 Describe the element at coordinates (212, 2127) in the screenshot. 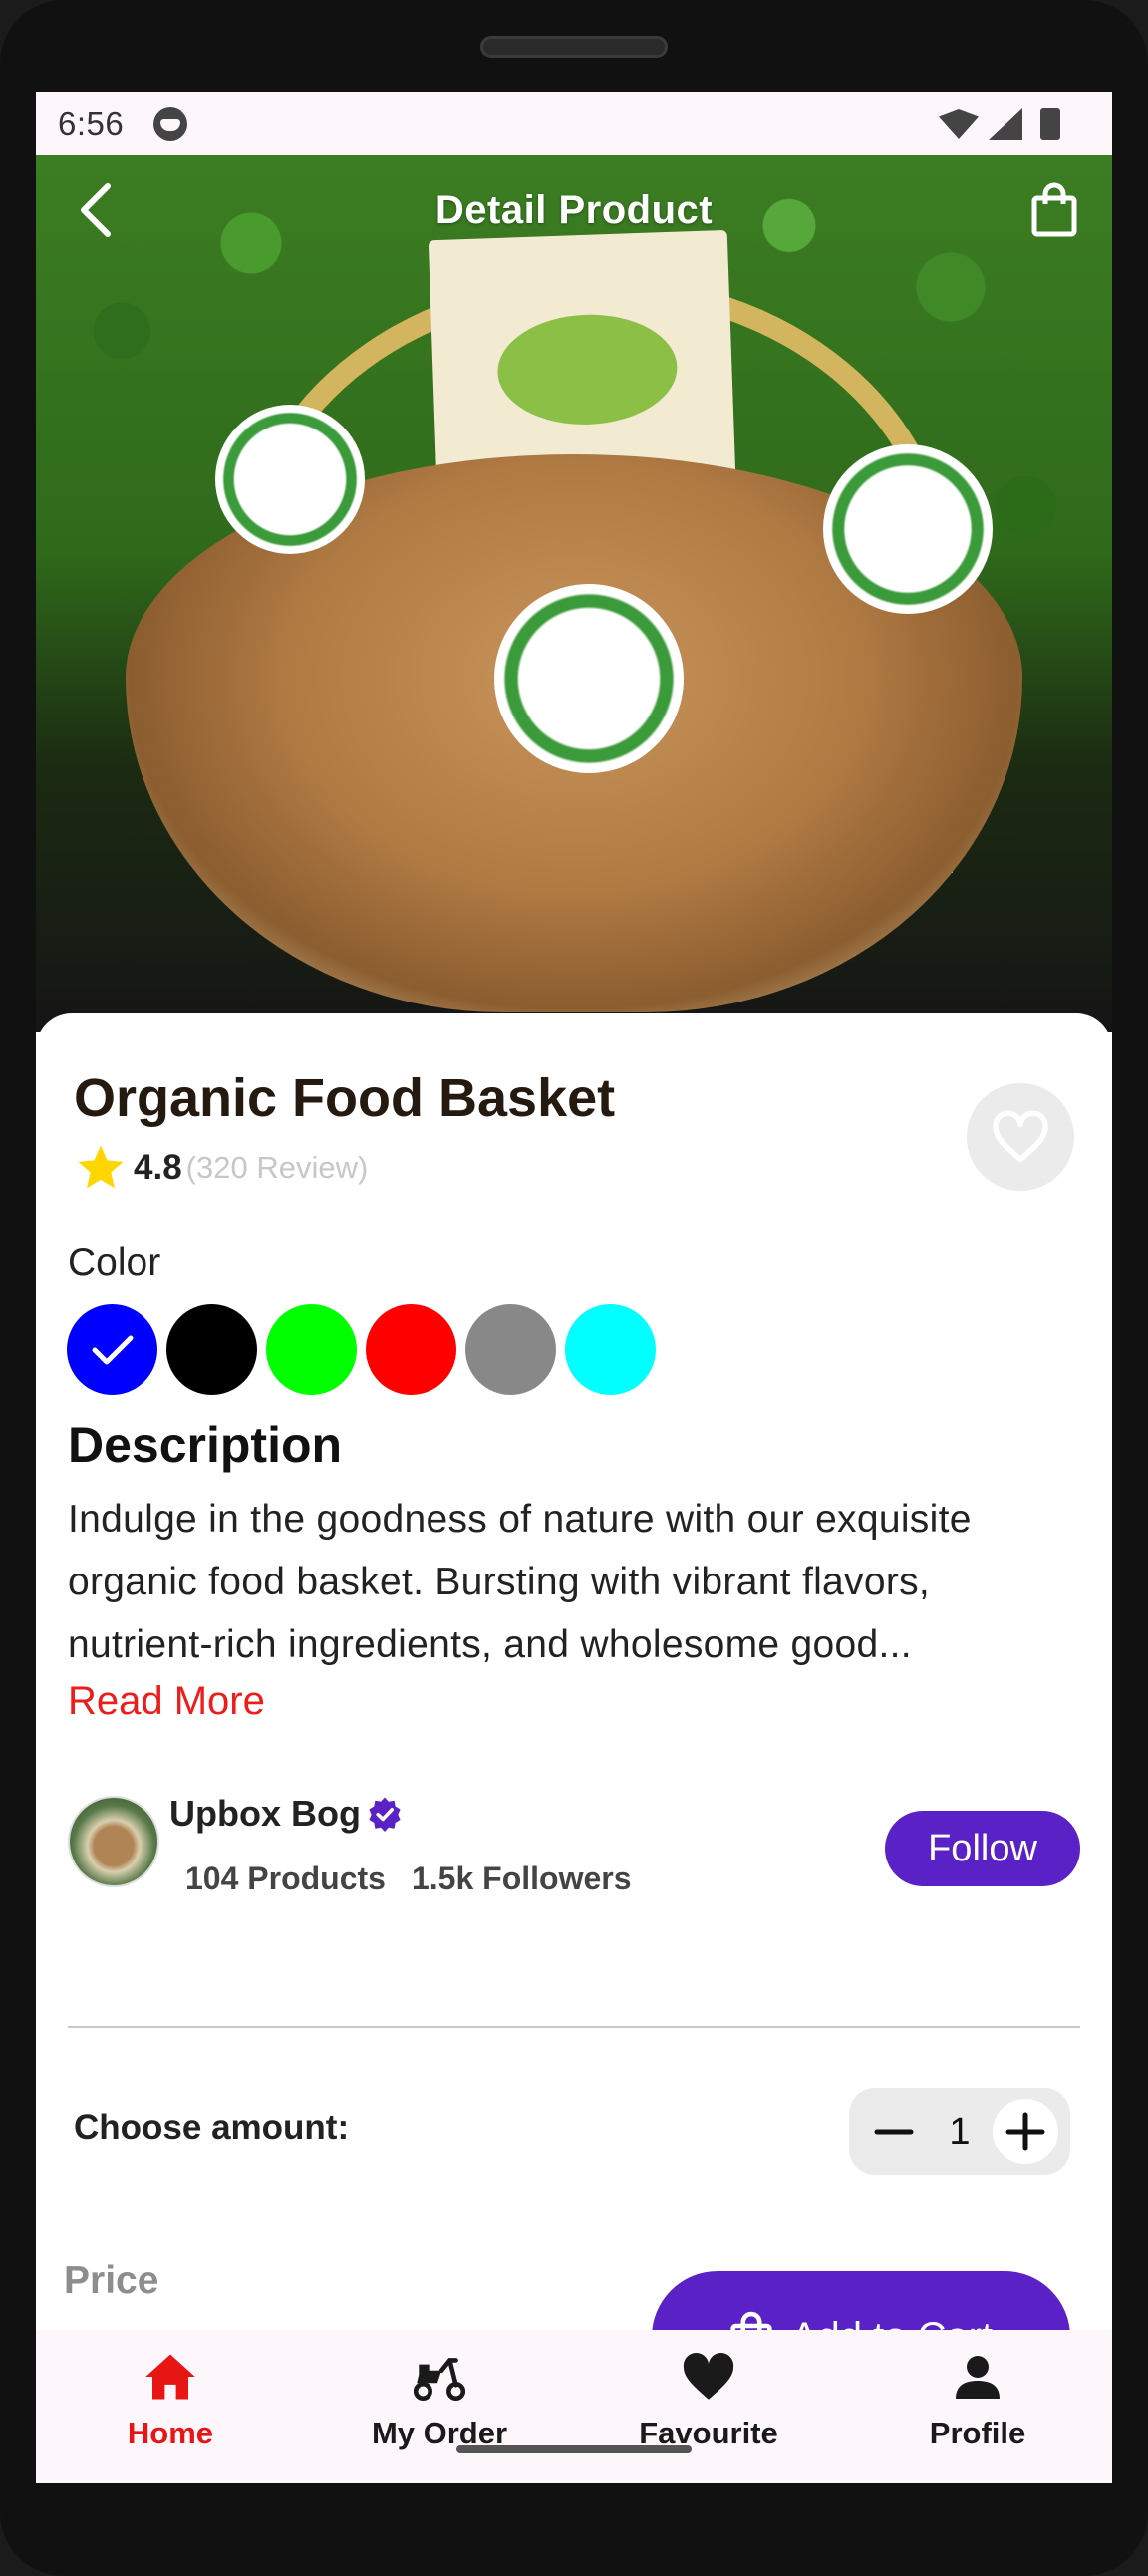

I see `amount-label: Choose amount:` at that location.